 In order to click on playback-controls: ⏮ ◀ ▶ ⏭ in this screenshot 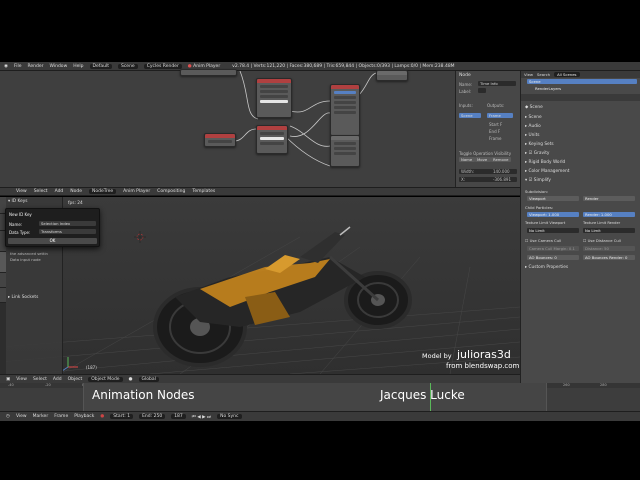, I will do `click(201, 417)`.